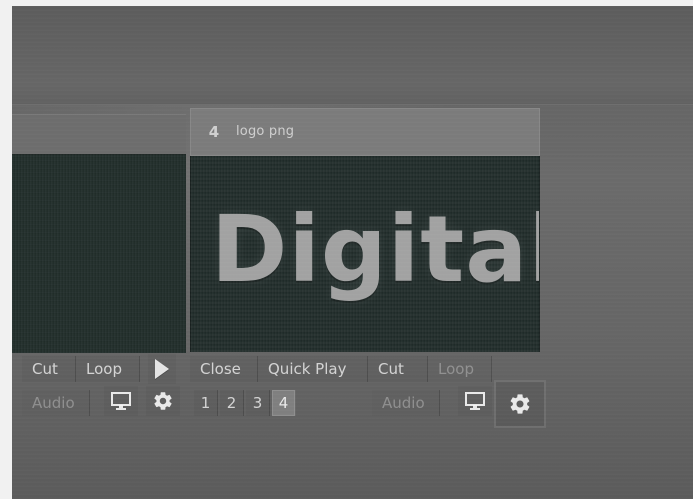 The width and height of the screenshot is (693, 499). I want to click on left-audio-button: Audio, so click(56, 403).